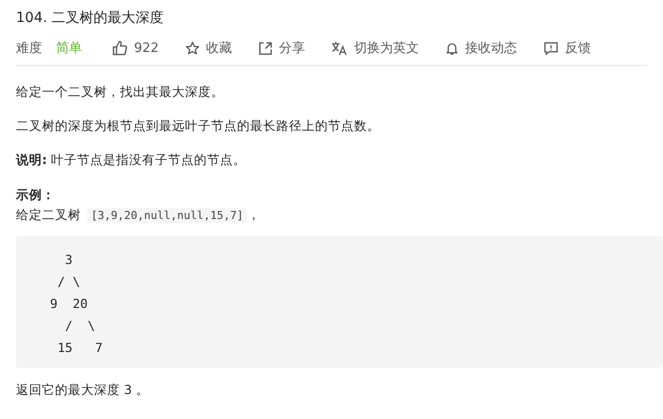 The width and height of the screenshot is (663, 419). Describe the element at coordinates (120, 91) in the screenshot. I see `description-text: 给定一个二叉树，找出其最大深度。` at that location.